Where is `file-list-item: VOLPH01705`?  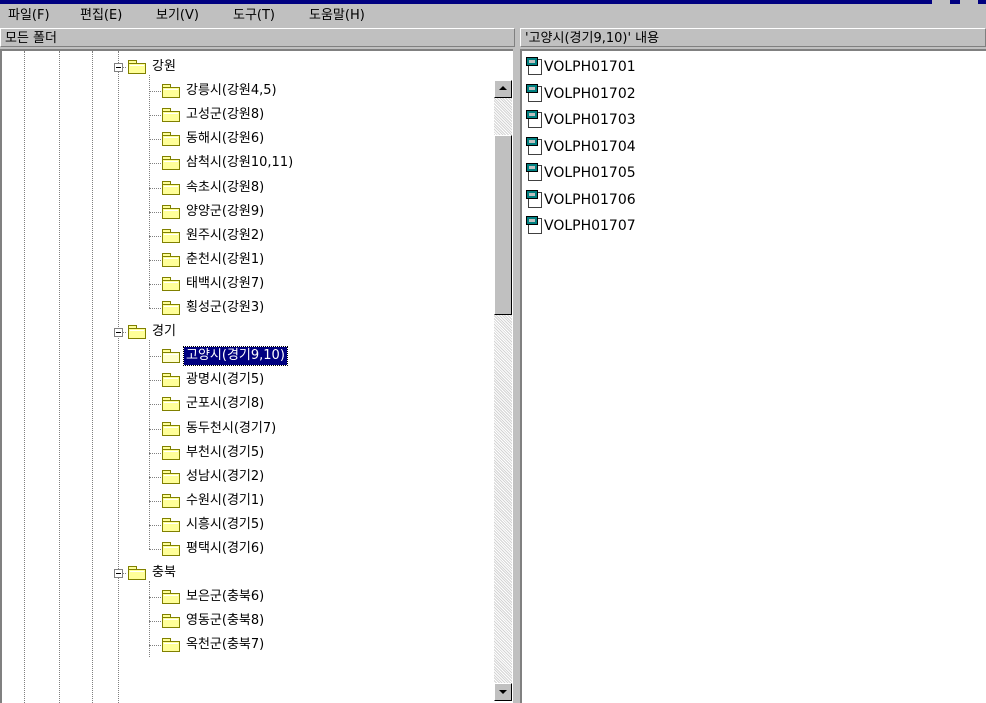
file-list-item: VOLPH01705 is located at coordinates (626, 174).